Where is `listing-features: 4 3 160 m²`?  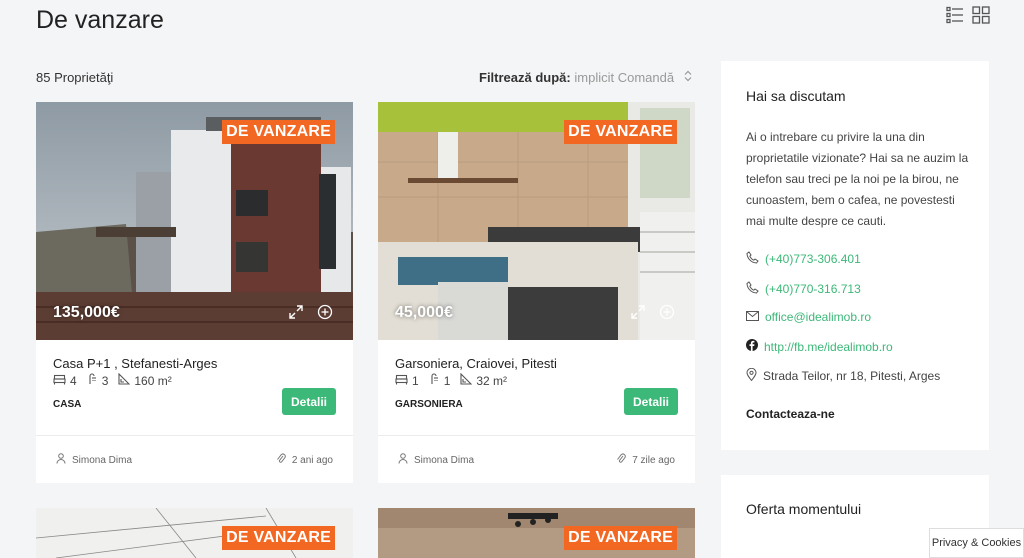 listing-features: 4 3 160 m² is located at coordinates (112, 380).